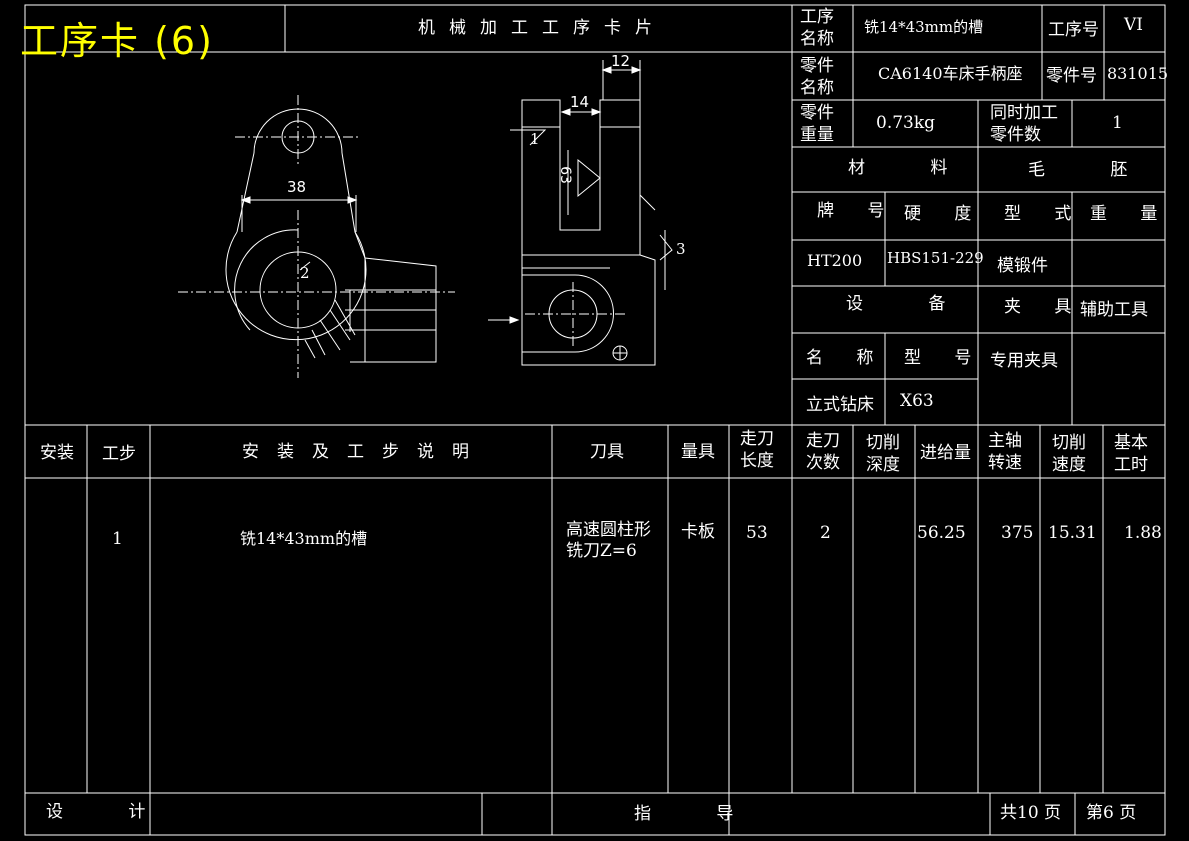 Image resolution: width=1189 pixels, height=841 pixels. Describe the element at coordinates (950, 73) in the screenshot. I see `part-name-value: CA6140车床手柄座` at that location.